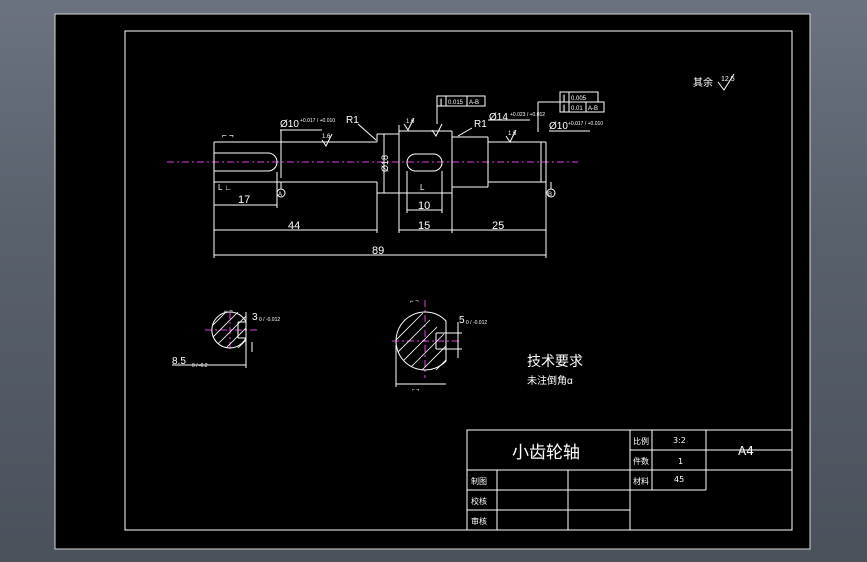  I want to click on dim-len-44: 44, so click(294, 226).